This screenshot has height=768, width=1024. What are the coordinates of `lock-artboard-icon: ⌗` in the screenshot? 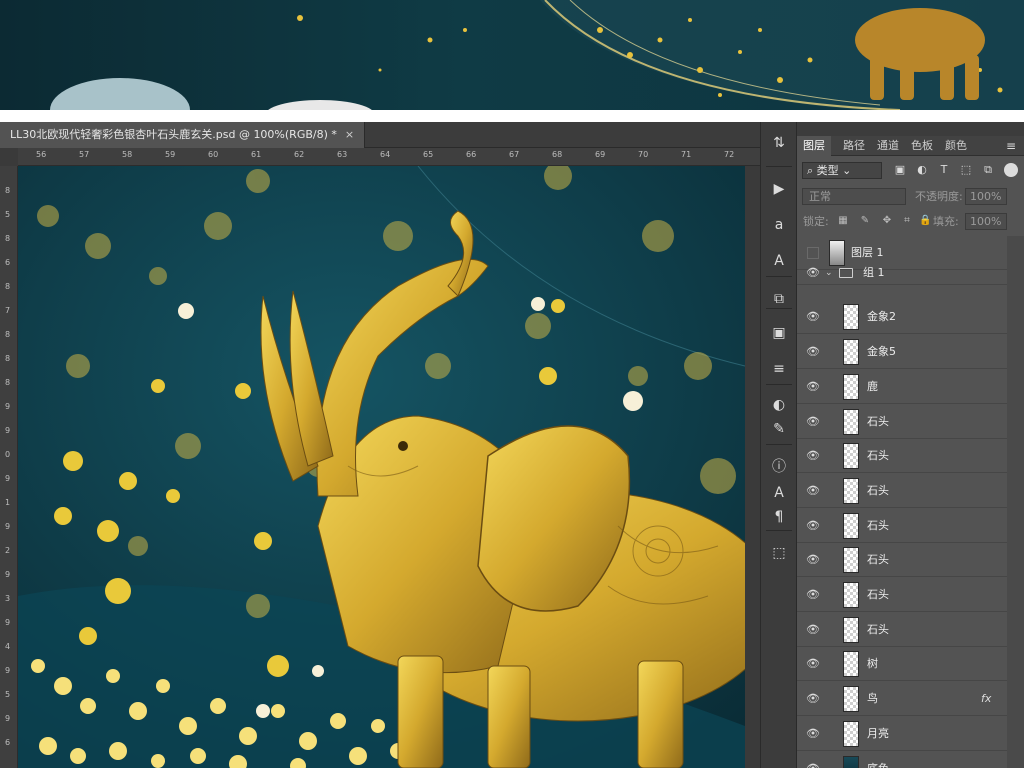 It's located at (907, 221).